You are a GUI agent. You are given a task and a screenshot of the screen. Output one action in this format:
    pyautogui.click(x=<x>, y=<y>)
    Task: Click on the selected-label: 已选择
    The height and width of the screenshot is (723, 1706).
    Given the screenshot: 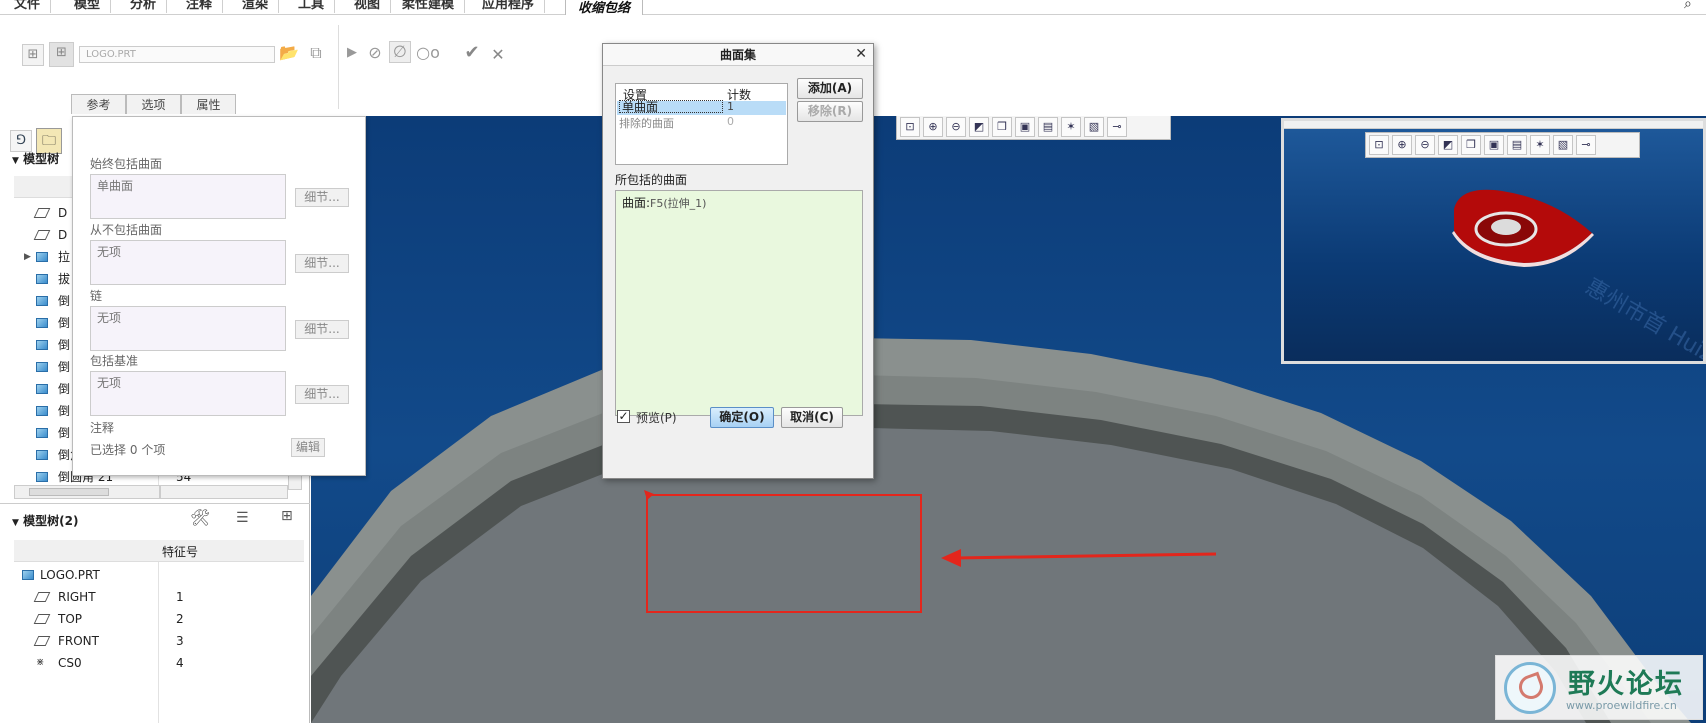 What is the action you would take?
    pyautogui.click(x=108, y=450)
    